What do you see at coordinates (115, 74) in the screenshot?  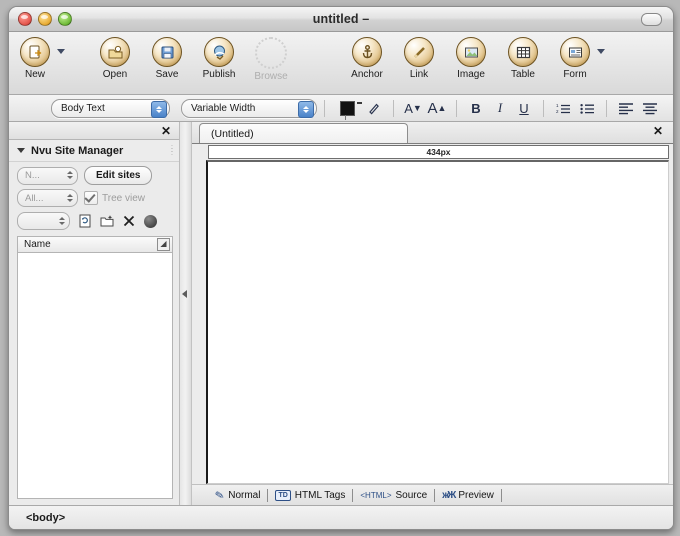 I see `toolbar-label-open: Open` at bounding box center [115, 74].